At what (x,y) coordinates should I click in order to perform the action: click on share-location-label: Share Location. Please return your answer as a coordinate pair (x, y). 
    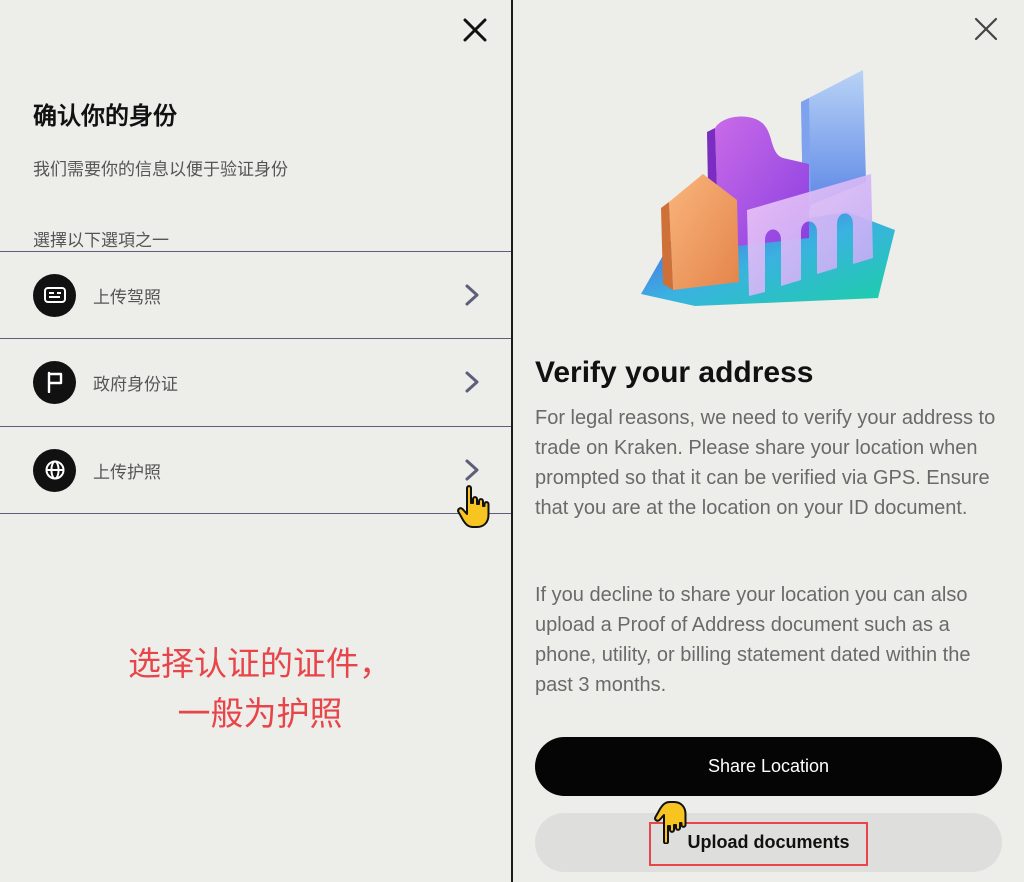
    Looking at the image, I should click on (768, 766).